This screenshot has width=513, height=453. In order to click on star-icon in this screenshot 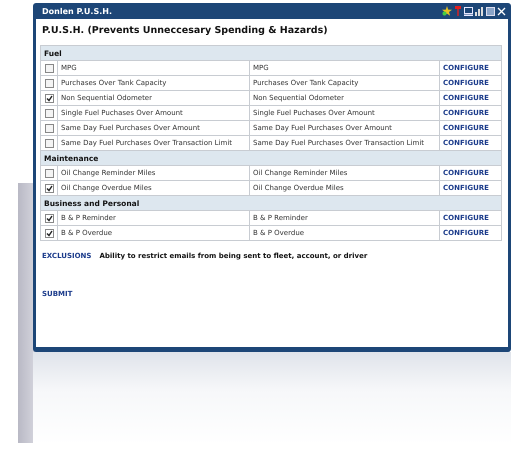, I will do `click(447, 11)`.